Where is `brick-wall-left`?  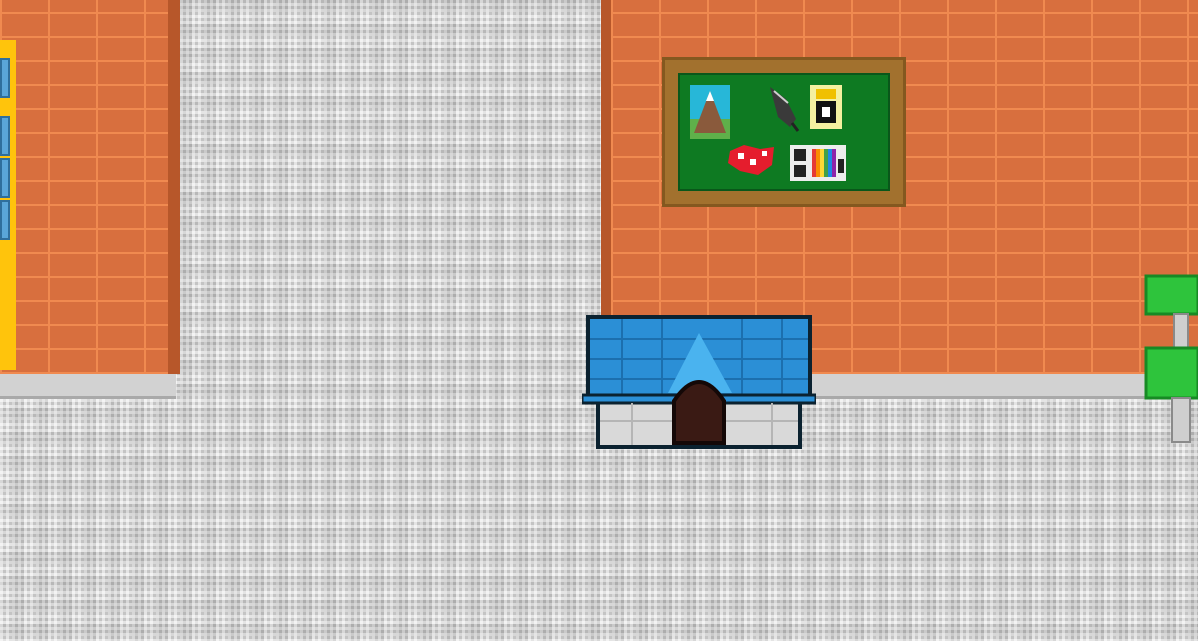
brick-wall-left is located at coordinates (86, 187).